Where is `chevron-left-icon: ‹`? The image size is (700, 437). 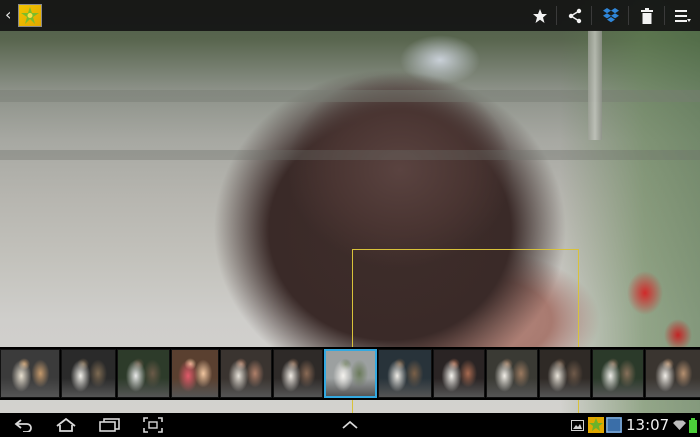
chevron-left-icon: ‹ is located at coordinates (11, 15).